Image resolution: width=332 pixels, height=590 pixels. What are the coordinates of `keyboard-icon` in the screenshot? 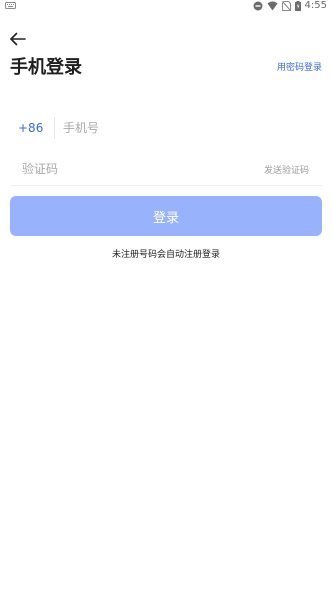 It's located at (10, 6).